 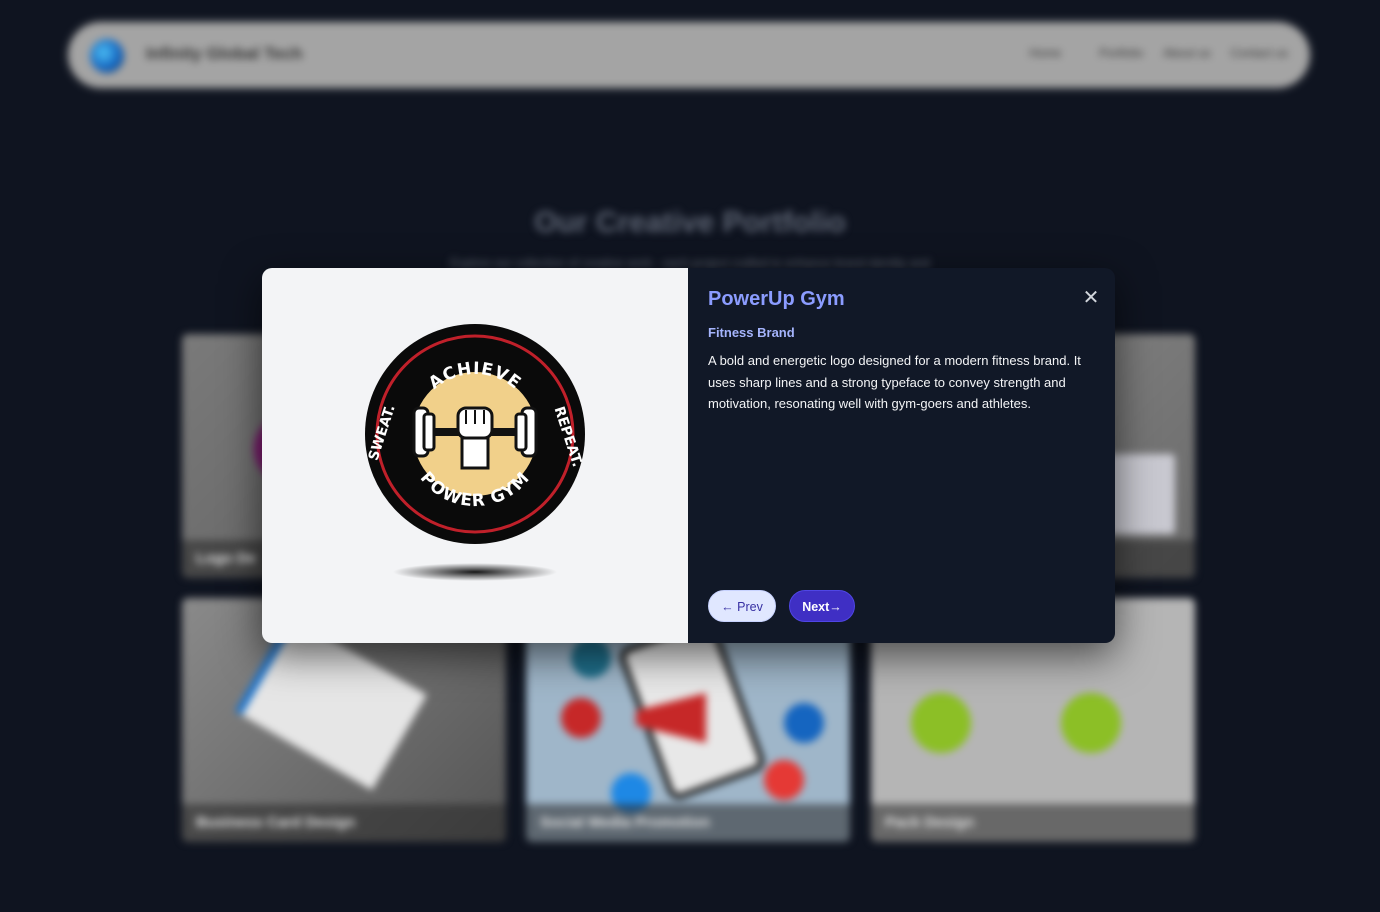 I want to click on modal-image: ACHIEVE REPEAT. SWEAT. POWER GYM, so click(x=475, y=455).